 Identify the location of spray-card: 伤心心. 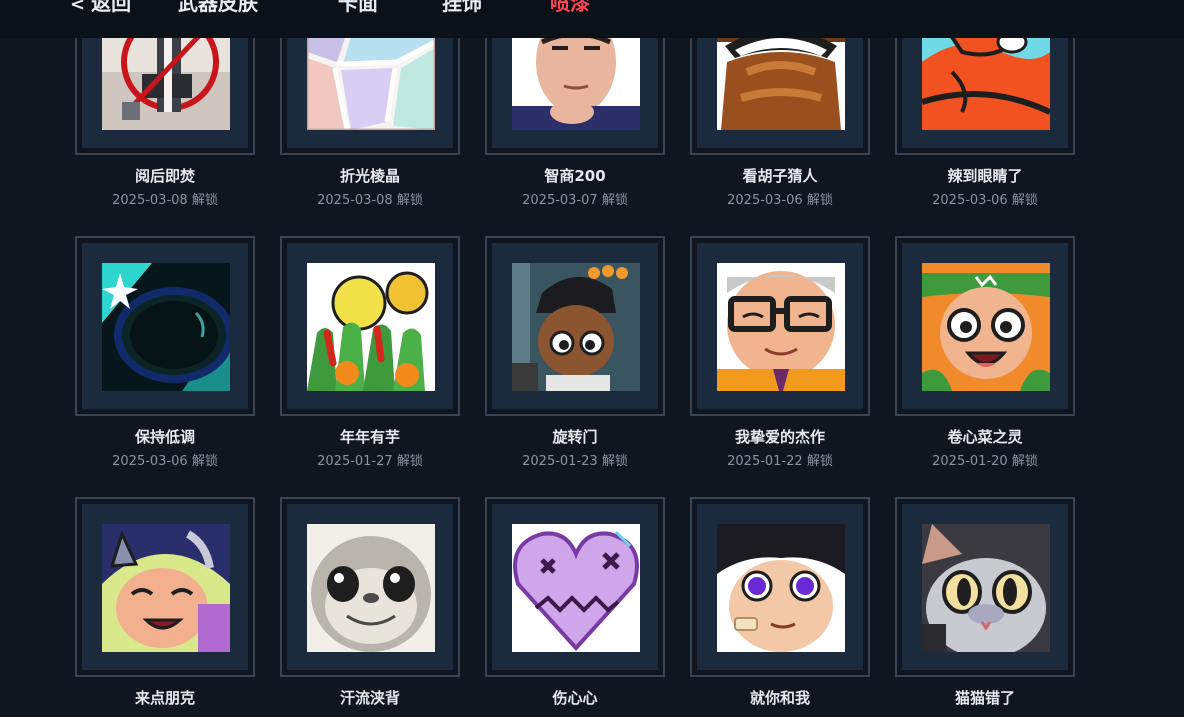
(575, 607).